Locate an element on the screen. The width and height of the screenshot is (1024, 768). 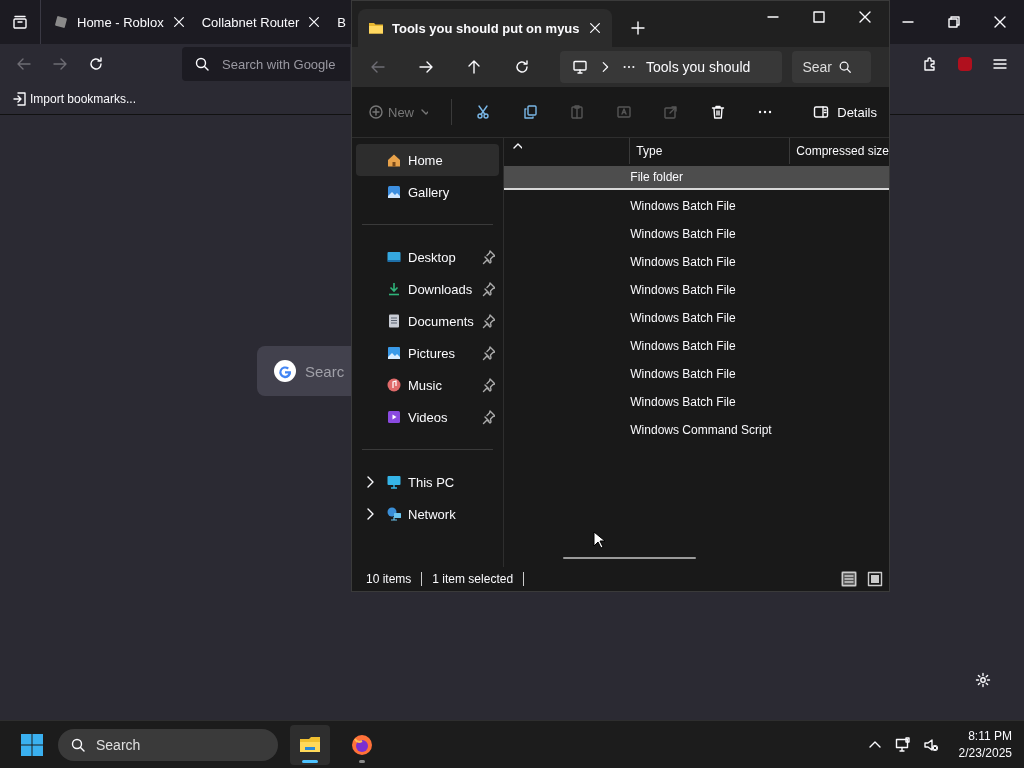
favicon-icon is located at coordinates (61, 22).